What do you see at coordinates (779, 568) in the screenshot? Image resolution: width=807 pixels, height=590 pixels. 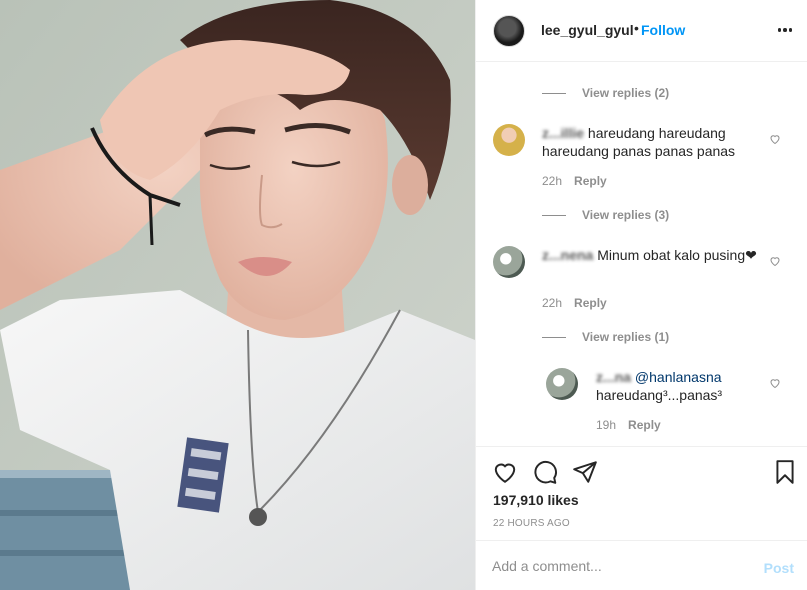 I see `post-comment-button: Post` at bounding box center [779, 568].